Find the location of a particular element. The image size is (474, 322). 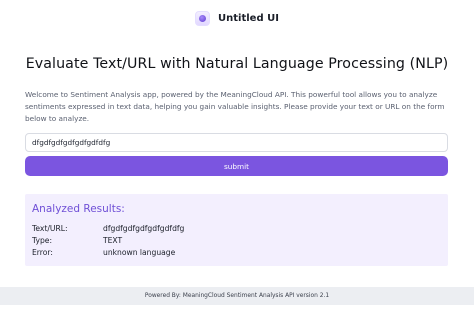

brand-name: Untitled UI is located at coordinates (248, 18).